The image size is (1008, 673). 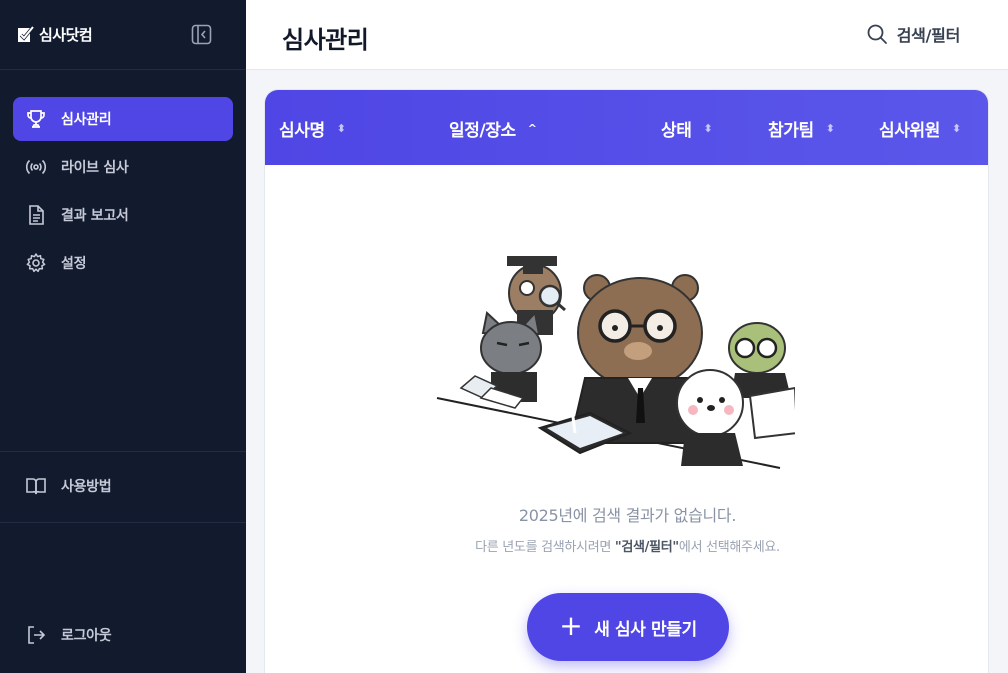 What do you see at coordinates (482, 131) in the screenshot?
I see `column-label: 일정/장소` at bounding box center [482, 131].